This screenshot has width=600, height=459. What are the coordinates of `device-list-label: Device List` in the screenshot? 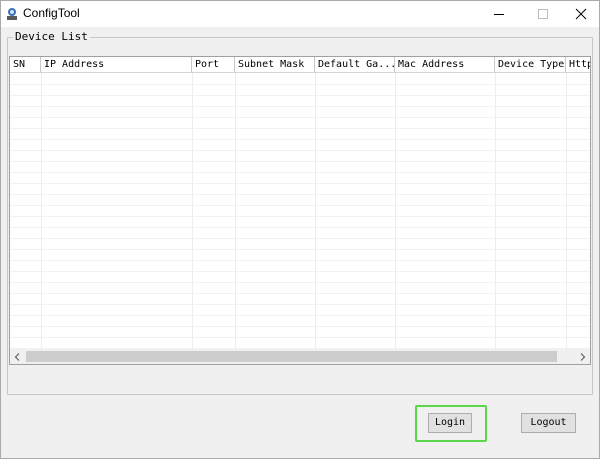 It's located at (51, 36).